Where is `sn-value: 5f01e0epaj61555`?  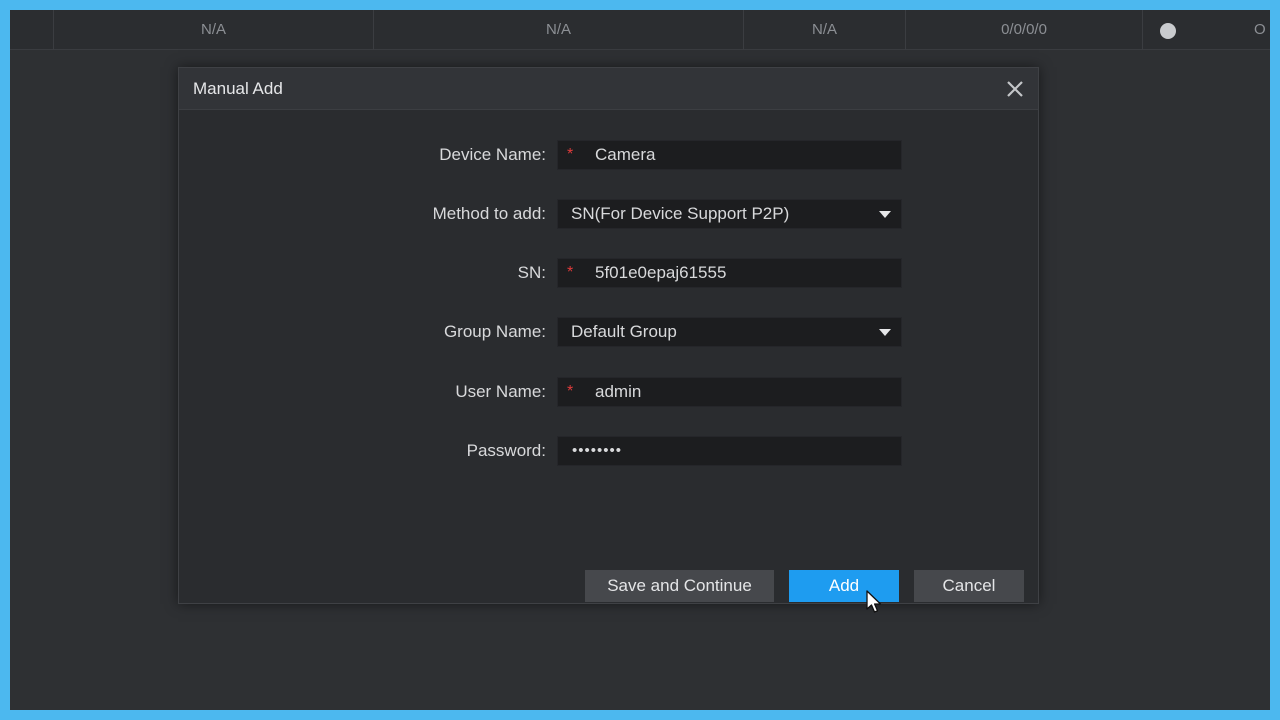 sn-value: 5f01e0epaj61555 is located at coordinates (661, 272).